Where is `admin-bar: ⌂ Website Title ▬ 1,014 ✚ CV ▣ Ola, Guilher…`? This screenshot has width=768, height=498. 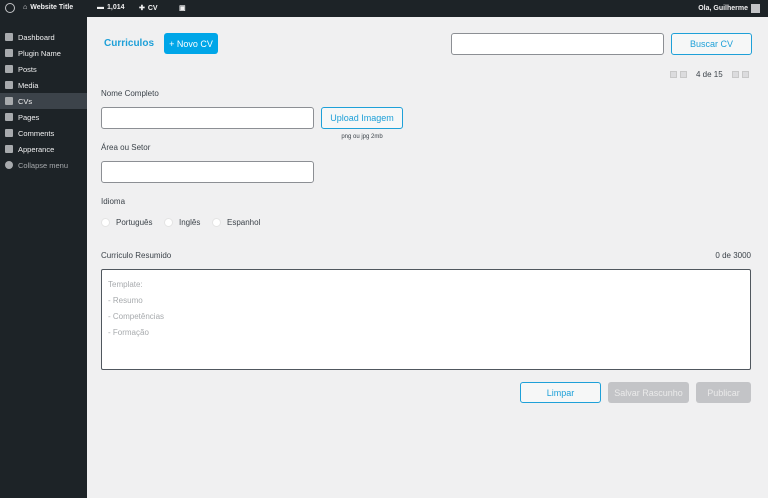 admin-bar: ⌂ Website Title ▬ 1,014 ✚ CV ▣ Ola, Guilher… is located at coordinates (384, 8).